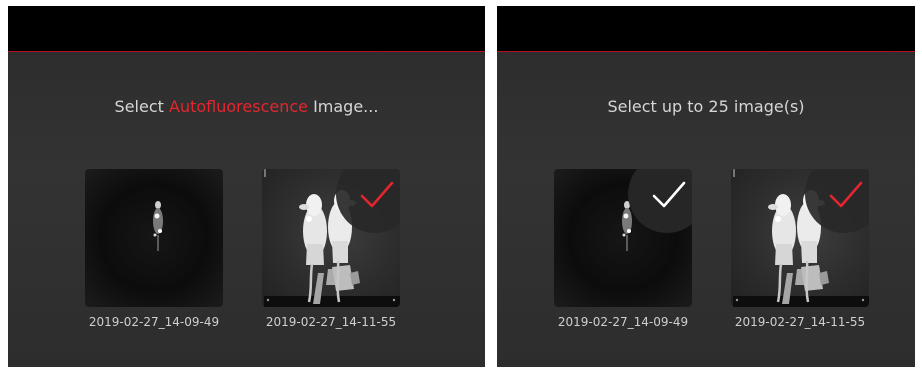 The image size is (922, 369). Describe the element at coordinates (141, 106) in the screenshot. I see `prompt-prefix: Select` at that location.